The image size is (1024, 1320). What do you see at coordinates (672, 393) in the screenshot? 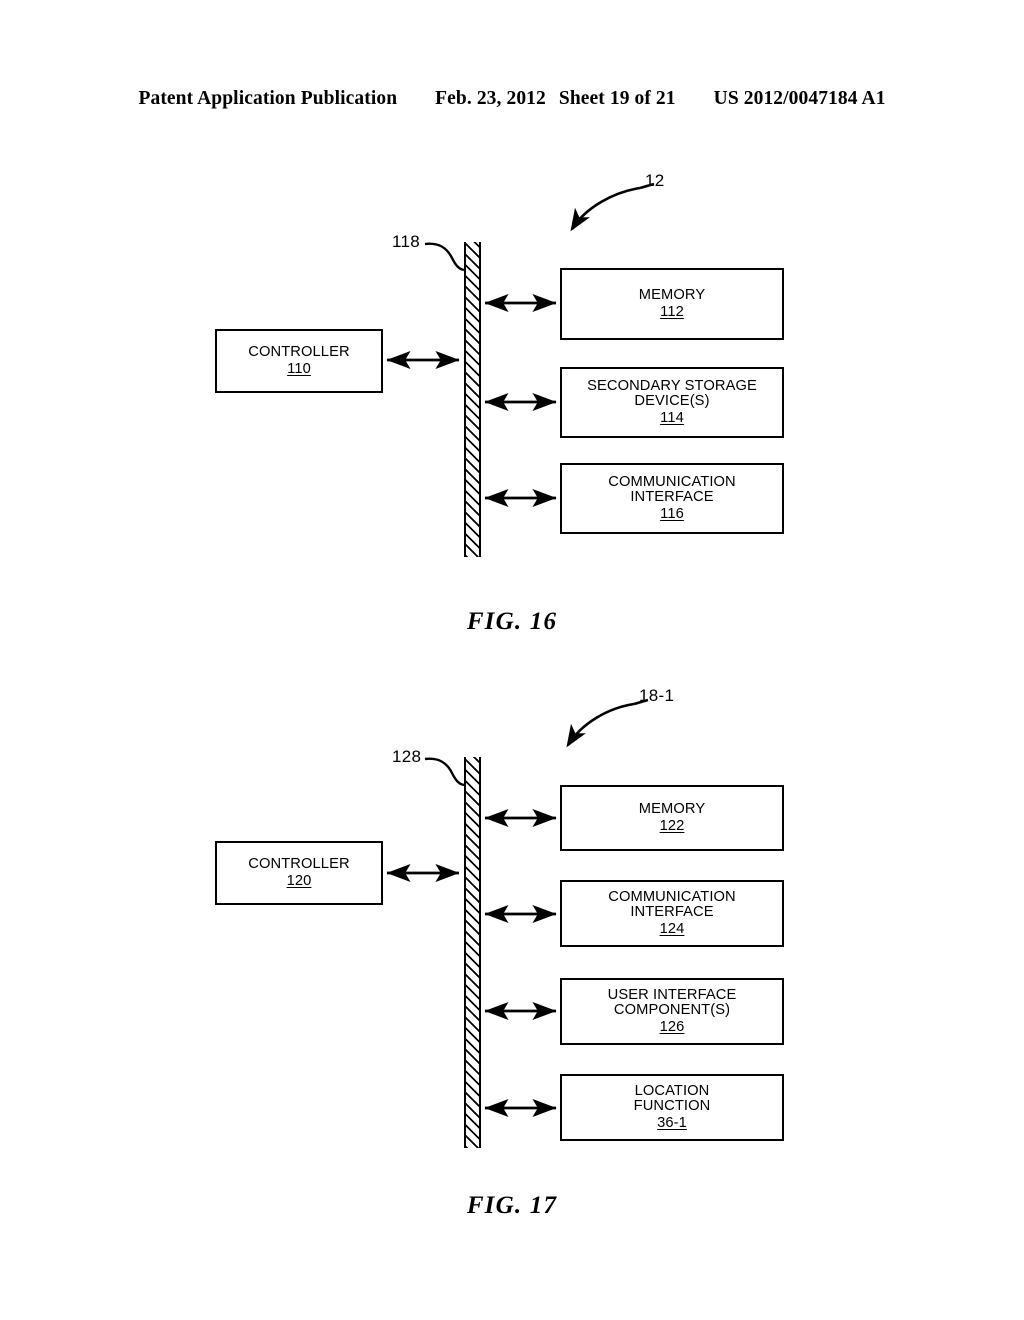
I see `peripheral-label: SECONDARY STORAGE DEVICE(S)` at bounding box center [672, 393].